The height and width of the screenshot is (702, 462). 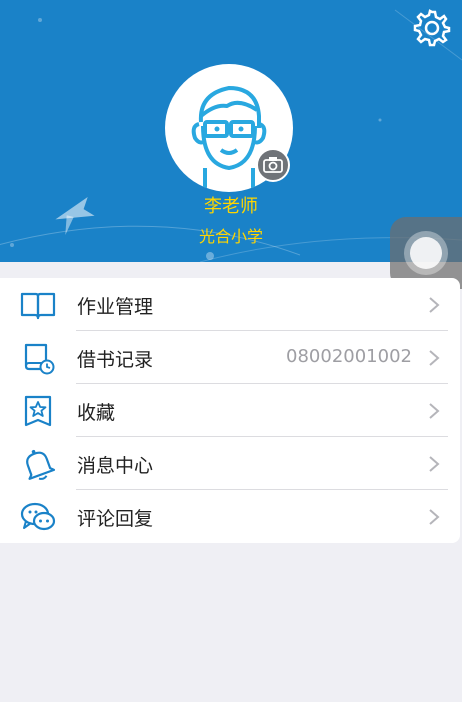 What do you see at coordinates (231, 206) in the screenshot?
I see `teacher-name: 李老师` at bounding box center [231, 206].